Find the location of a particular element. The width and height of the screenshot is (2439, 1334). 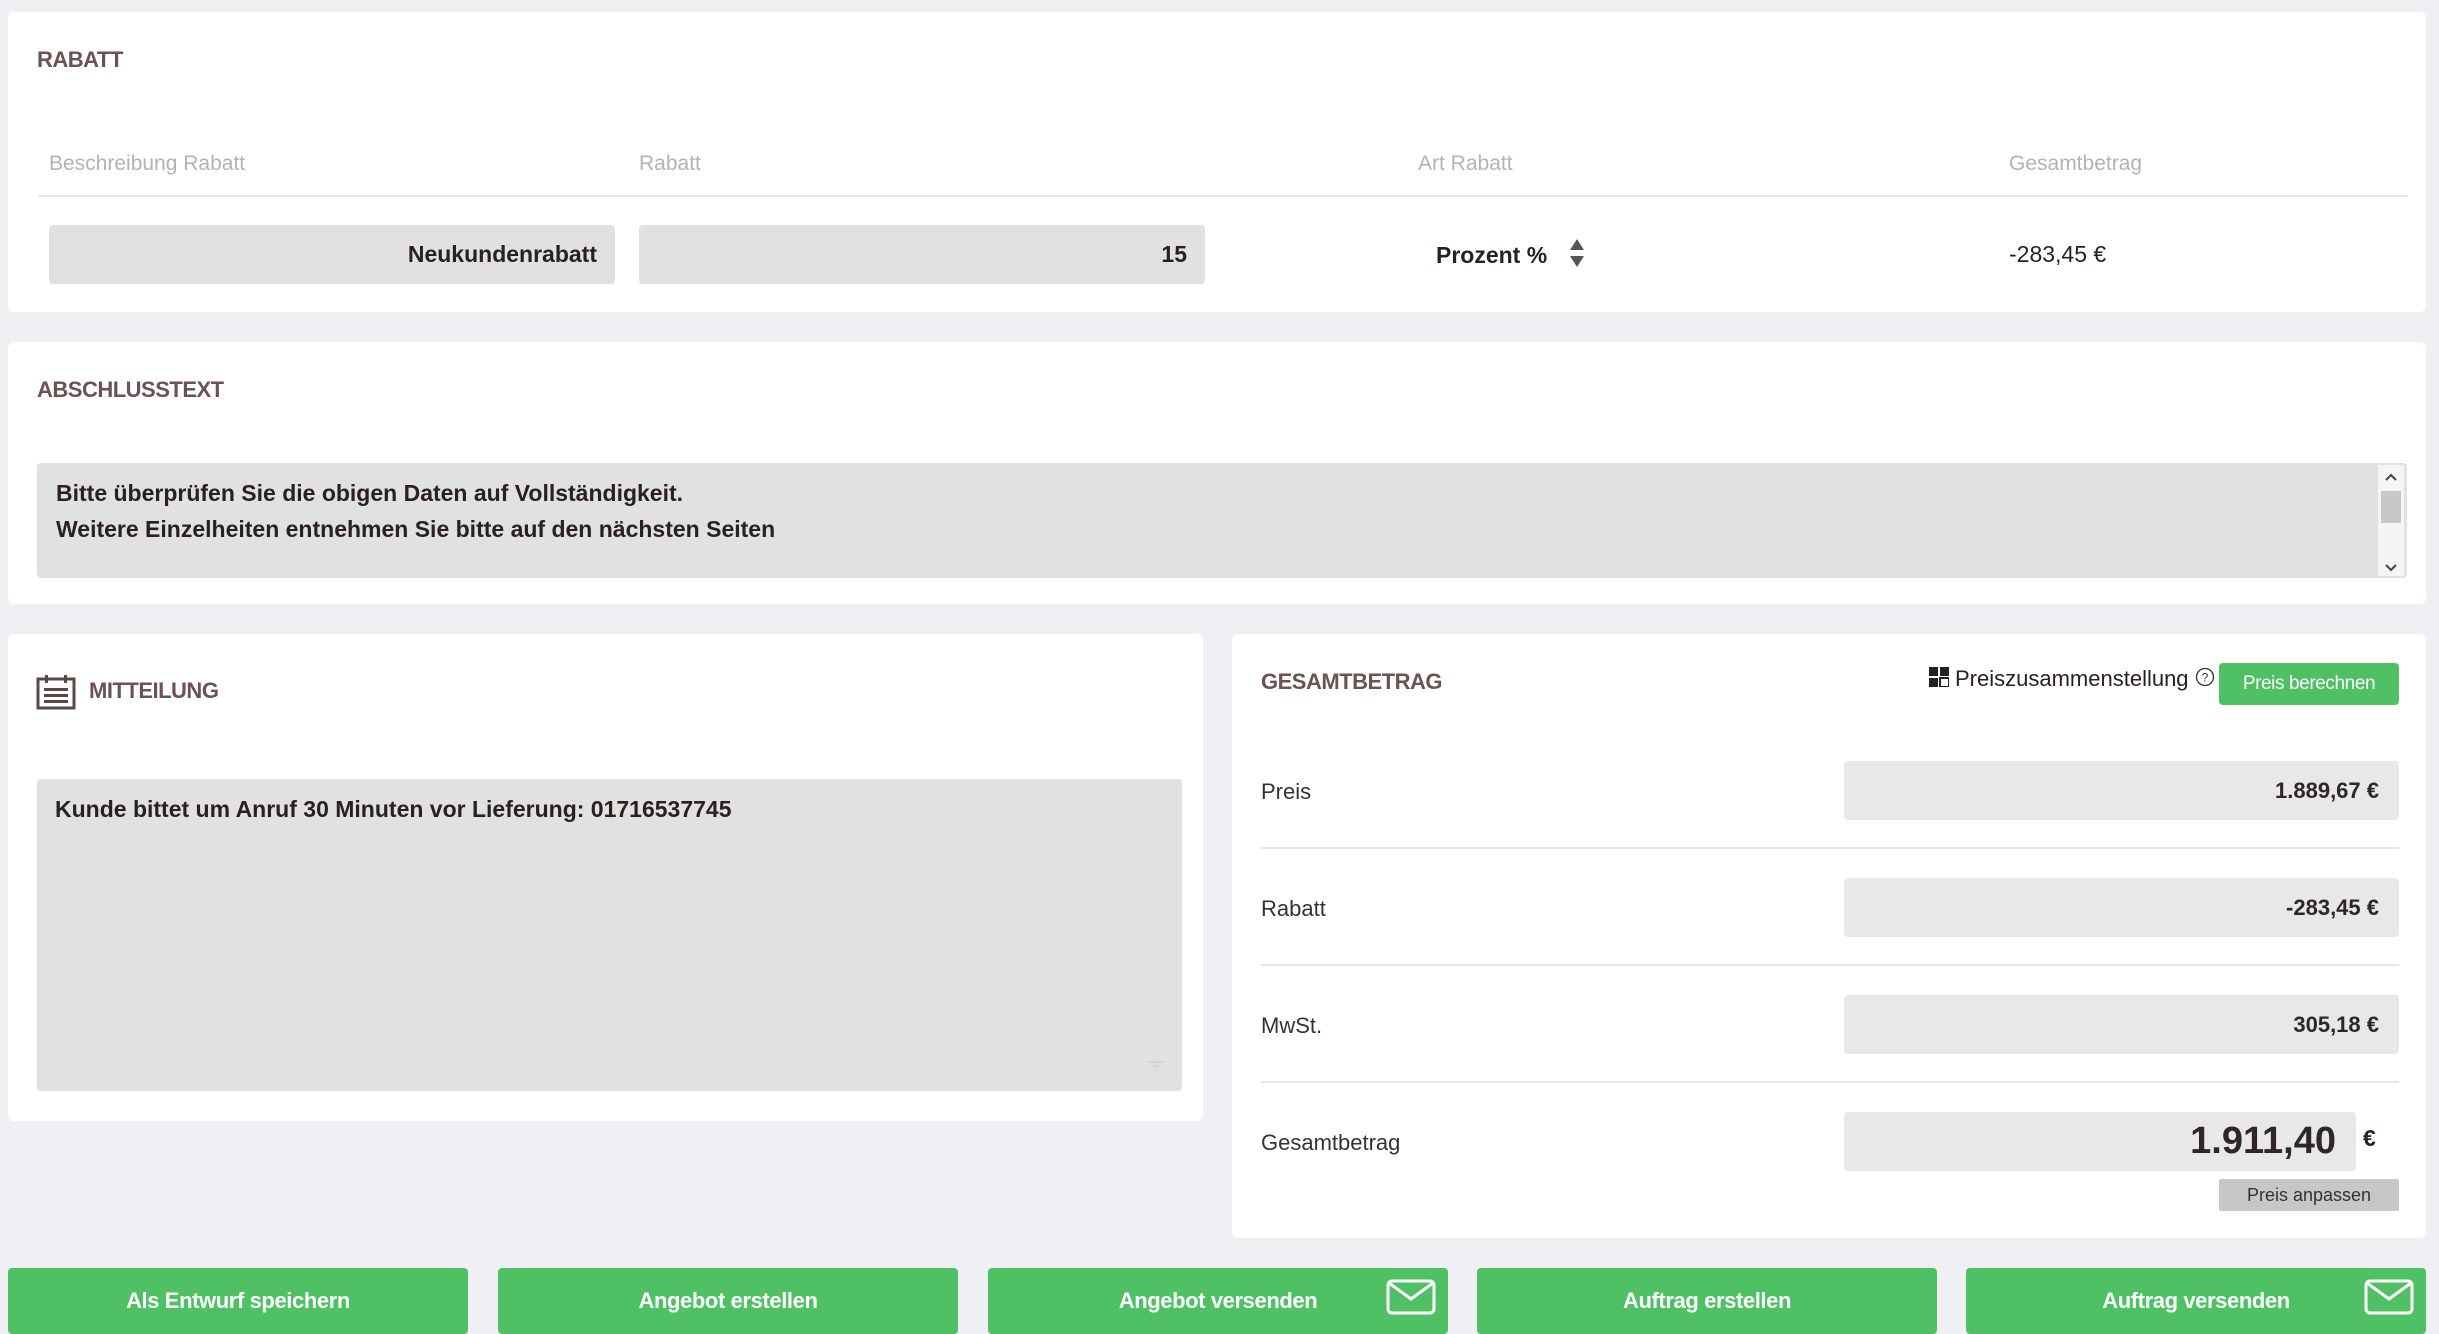

sort-arrows-icon is located at coordinates (1577, 255).